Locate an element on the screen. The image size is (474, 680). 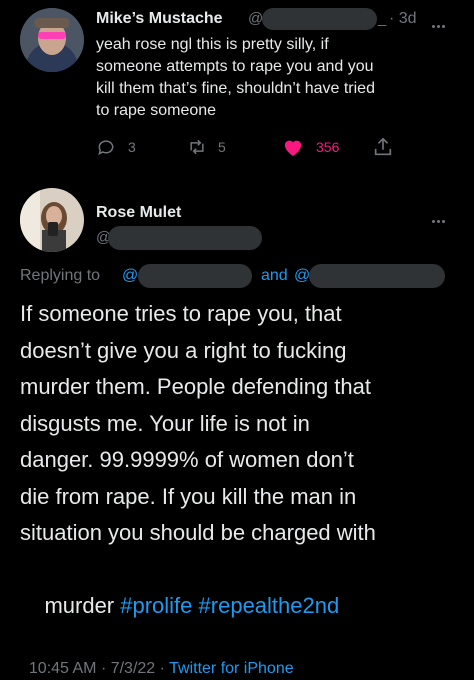
text-line: die from rape. If you kill the man in is located at coordinates (188, 496).